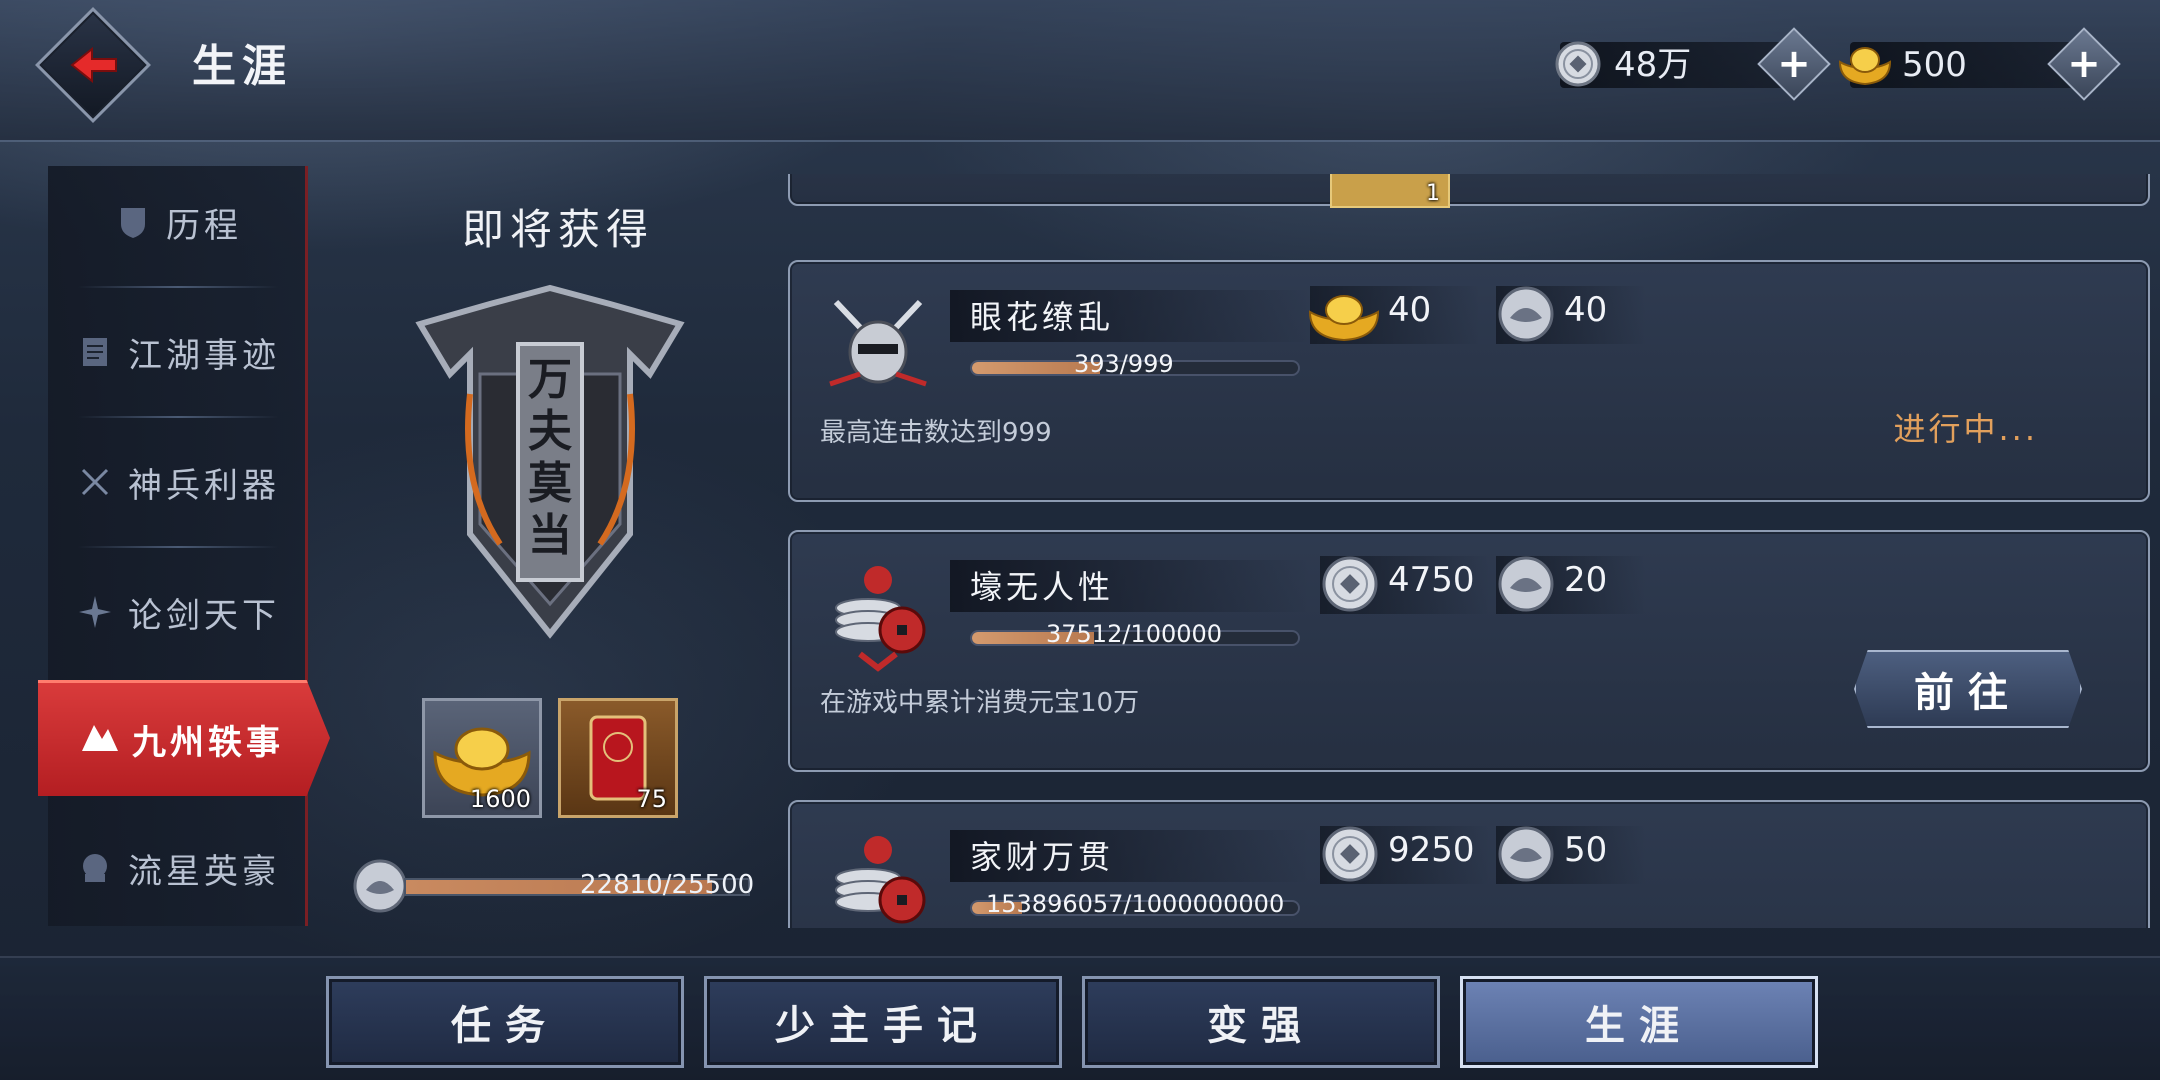 This screenshot has width=2160, height=1080. Describe the element at coordinates (1586, 580) in the screenshot. I see `reward-value: 20` at that location.